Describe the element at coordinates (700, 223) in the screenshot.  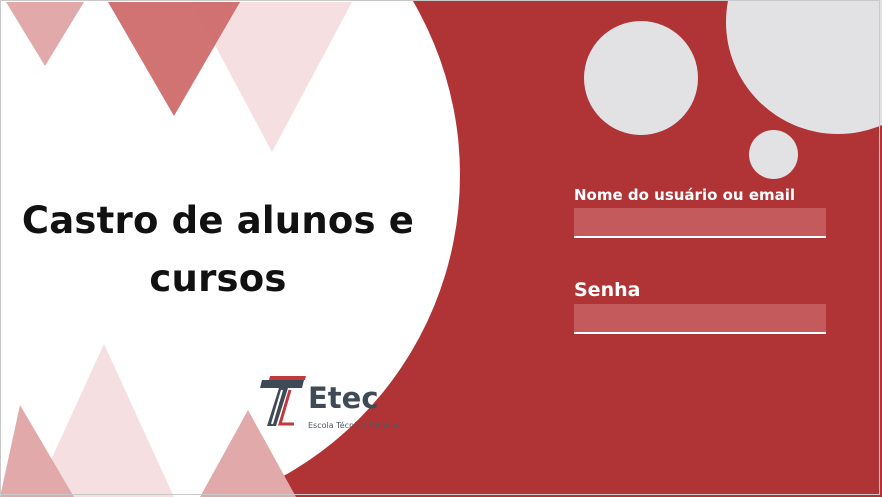
I see `username-input` at that location.